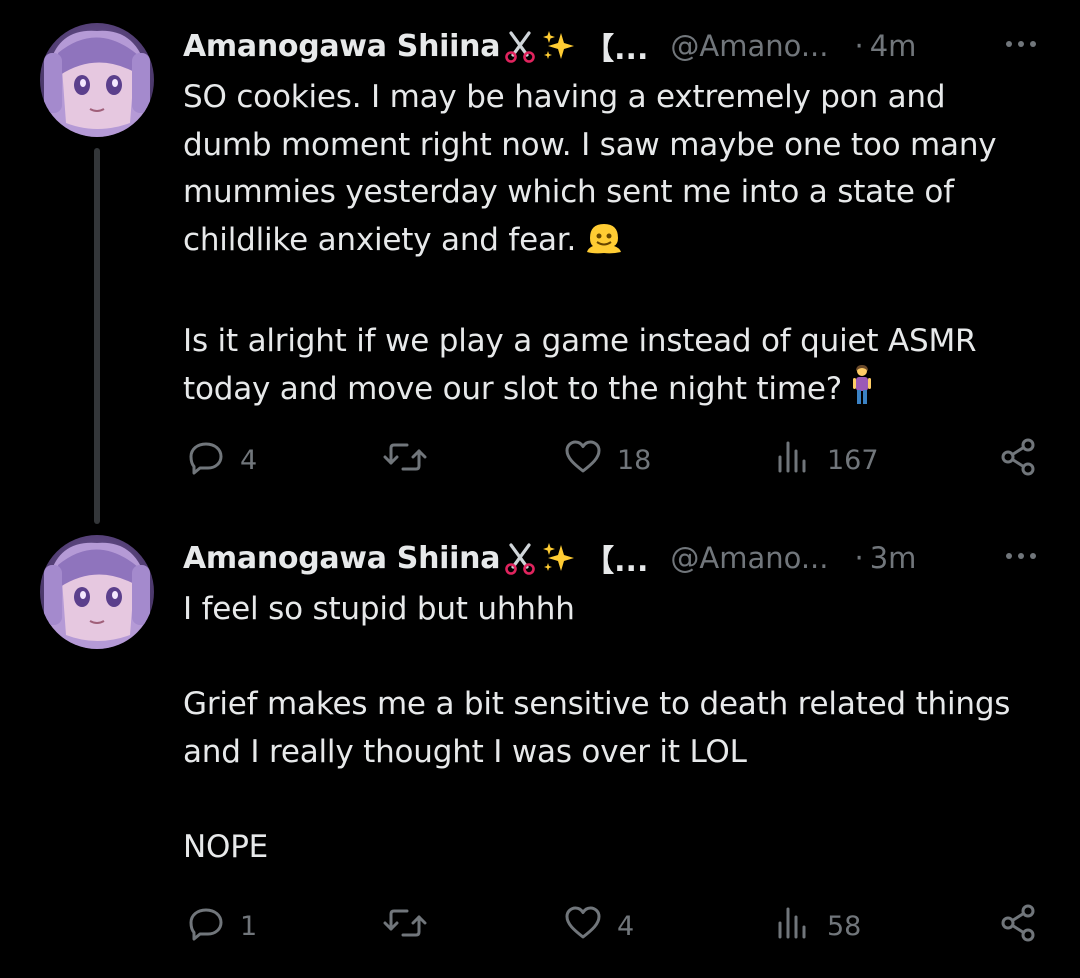 Image resolution: width=1080 pixels, height=978 pixels. I want to click on timestamp: 3m, so click(893, 558).